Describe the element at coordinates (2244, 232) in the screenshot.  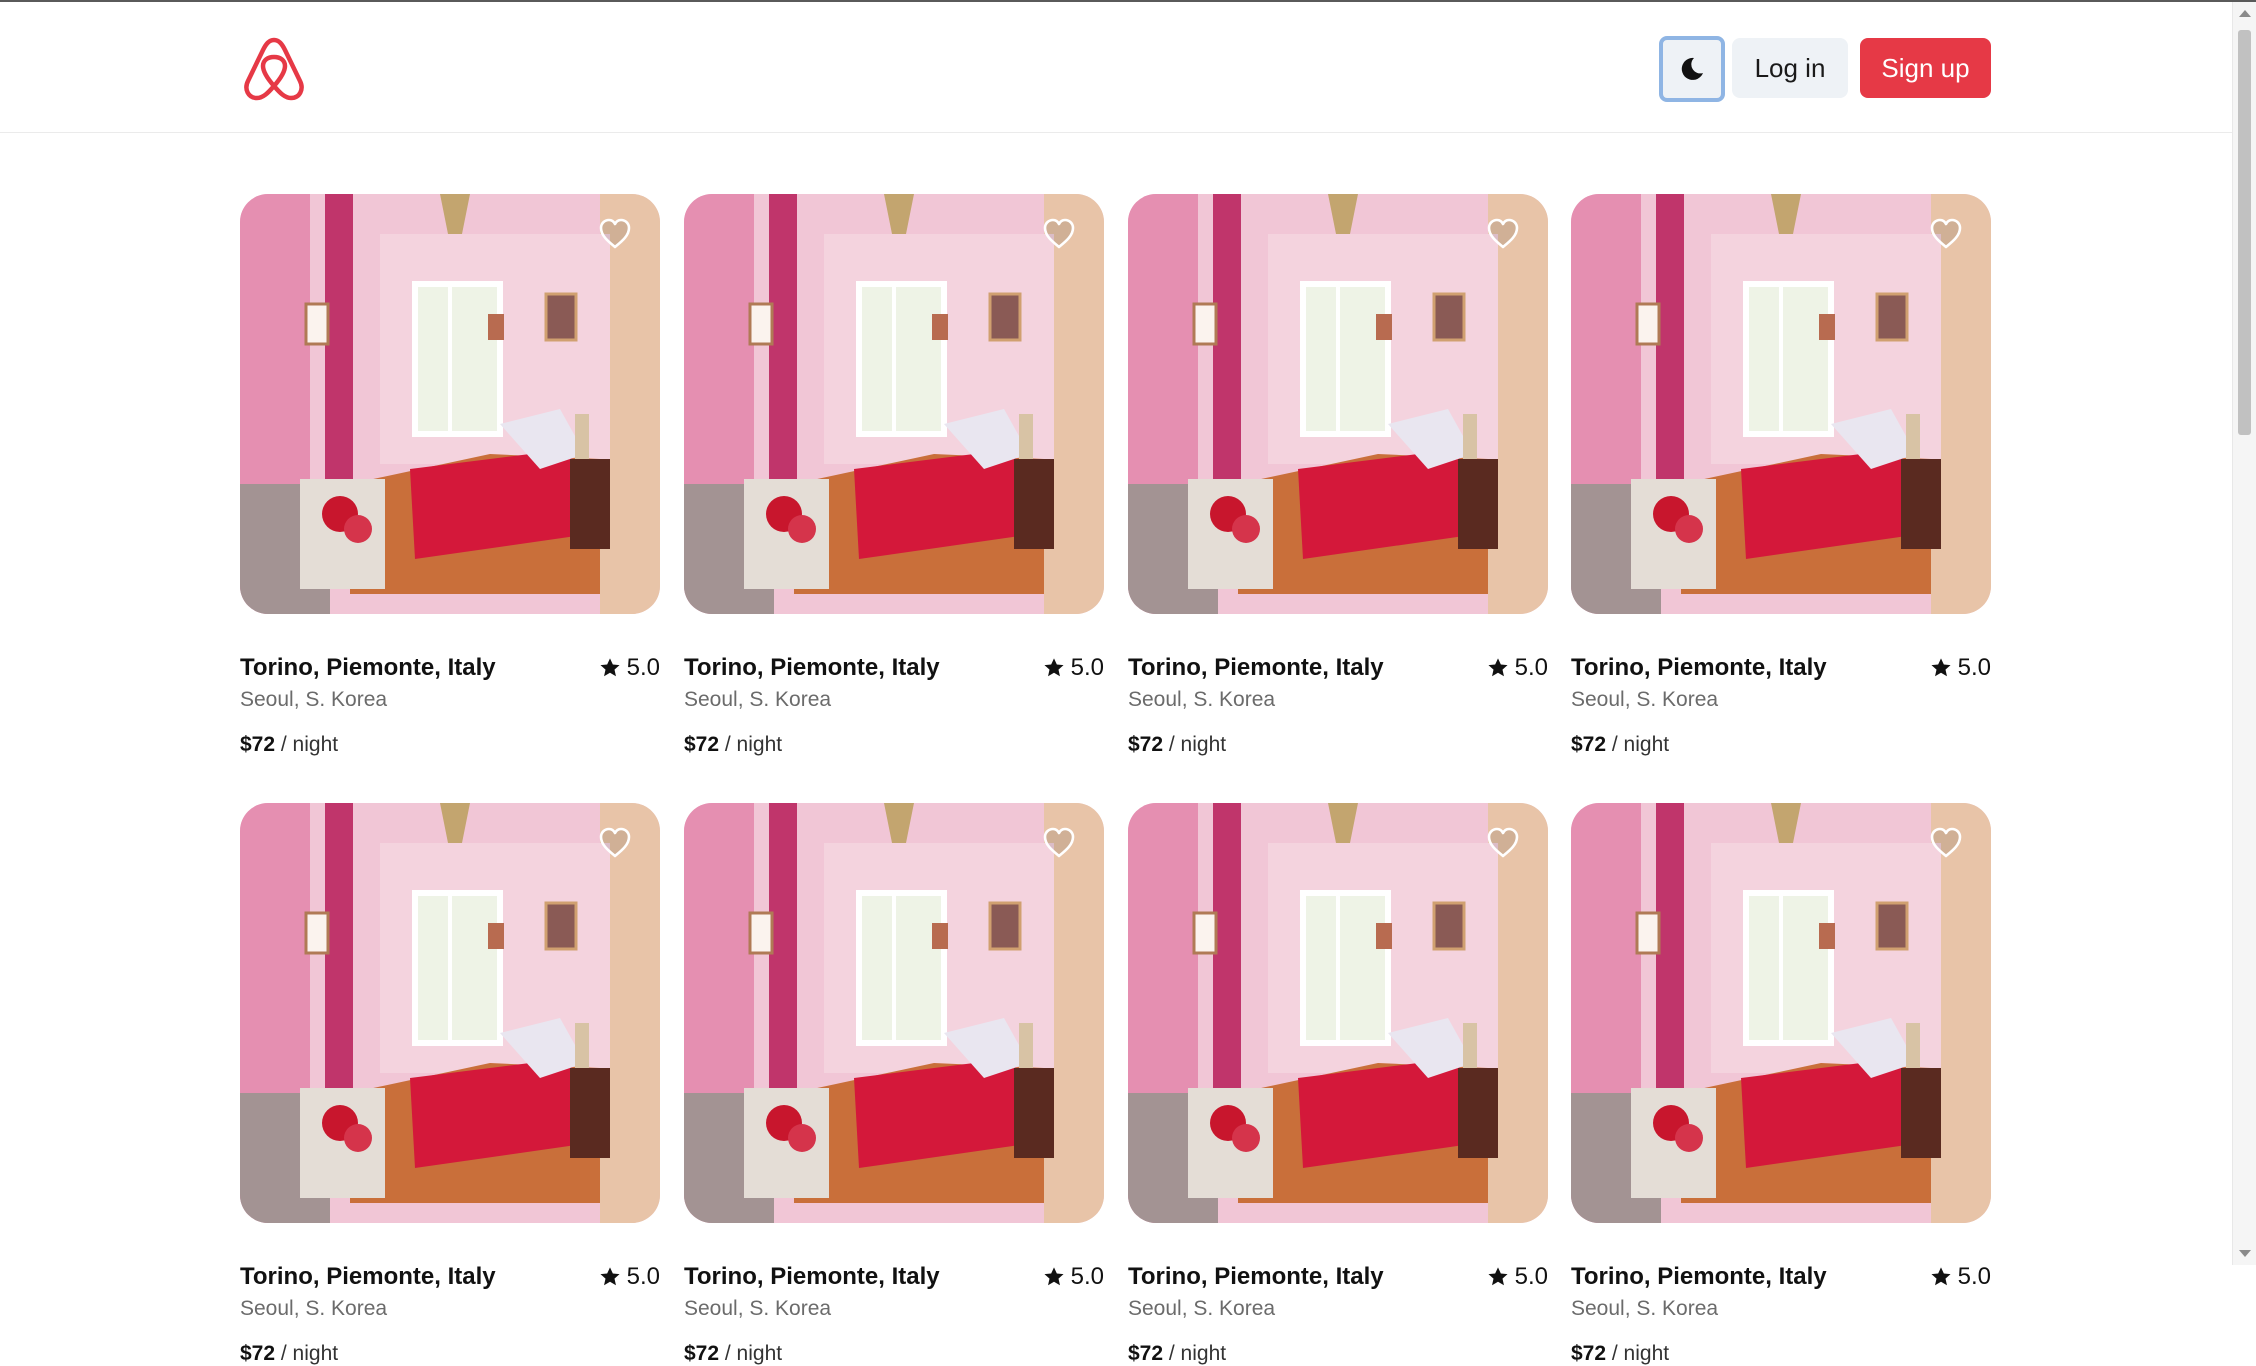
I see `scrollbar-thumb` at that location.